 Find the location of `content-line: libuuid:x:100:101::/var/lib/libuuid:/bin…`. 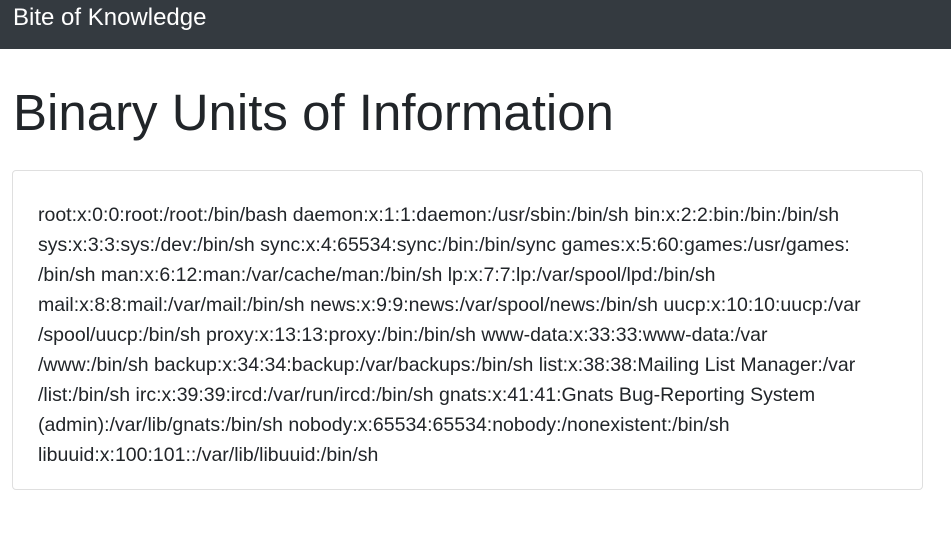

content-line: libuuid:x:100:101::/var/lib/libuuid:/bin… is located at coordinates (208, 455).